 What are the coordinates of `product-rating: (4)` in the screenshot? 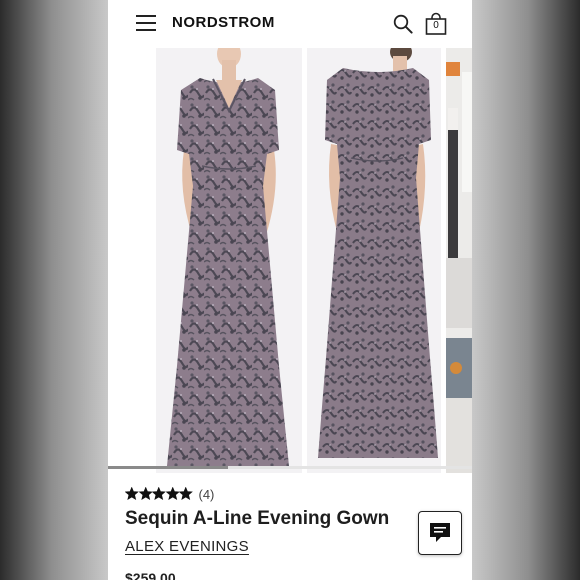 It's located at (169, 494).